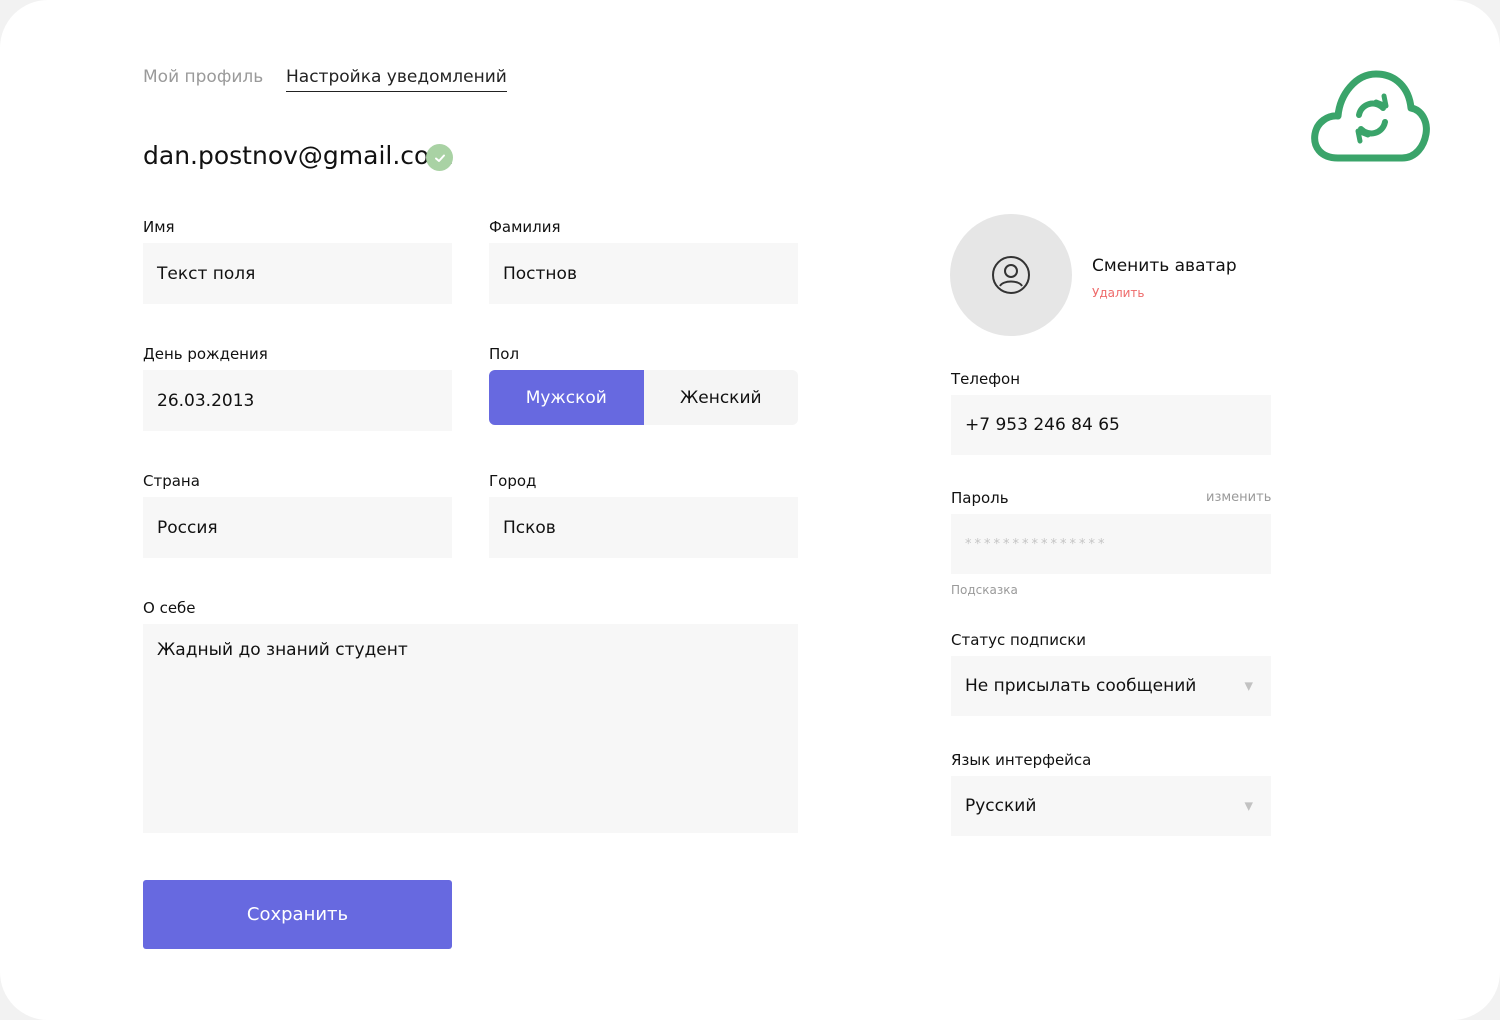 The image size is (1500, 1020). What do you see at coordinates (298, 155) in the screenshot?
I see `user-email: dan.postnov@gmail.com` at bounding box center [298, 155].